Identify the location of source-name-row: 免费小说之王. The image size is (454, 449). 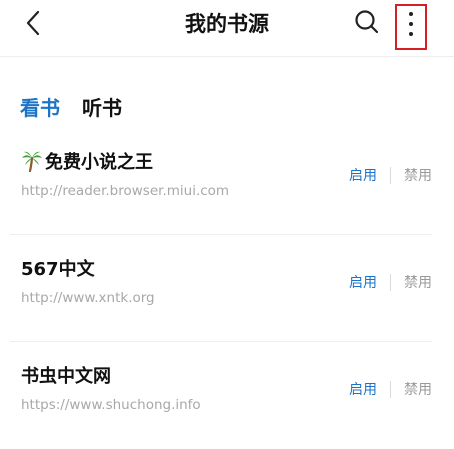
(87, 161).